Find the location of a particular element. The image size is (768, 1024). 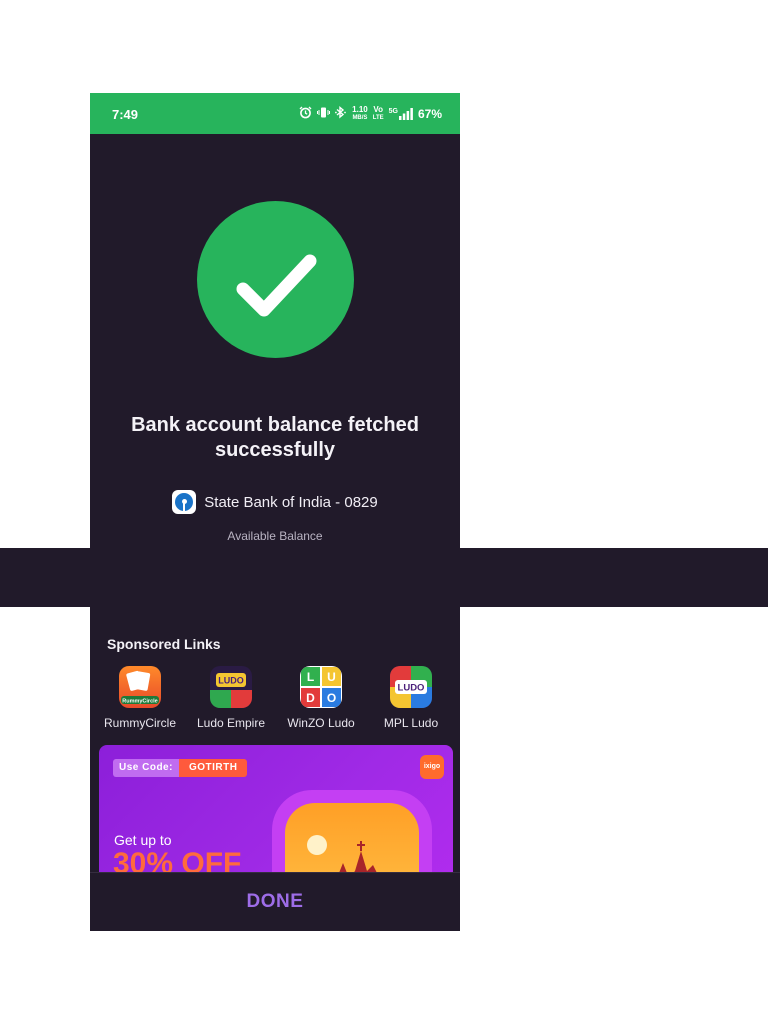

svg-text: O is located at coordinates (331, 698).